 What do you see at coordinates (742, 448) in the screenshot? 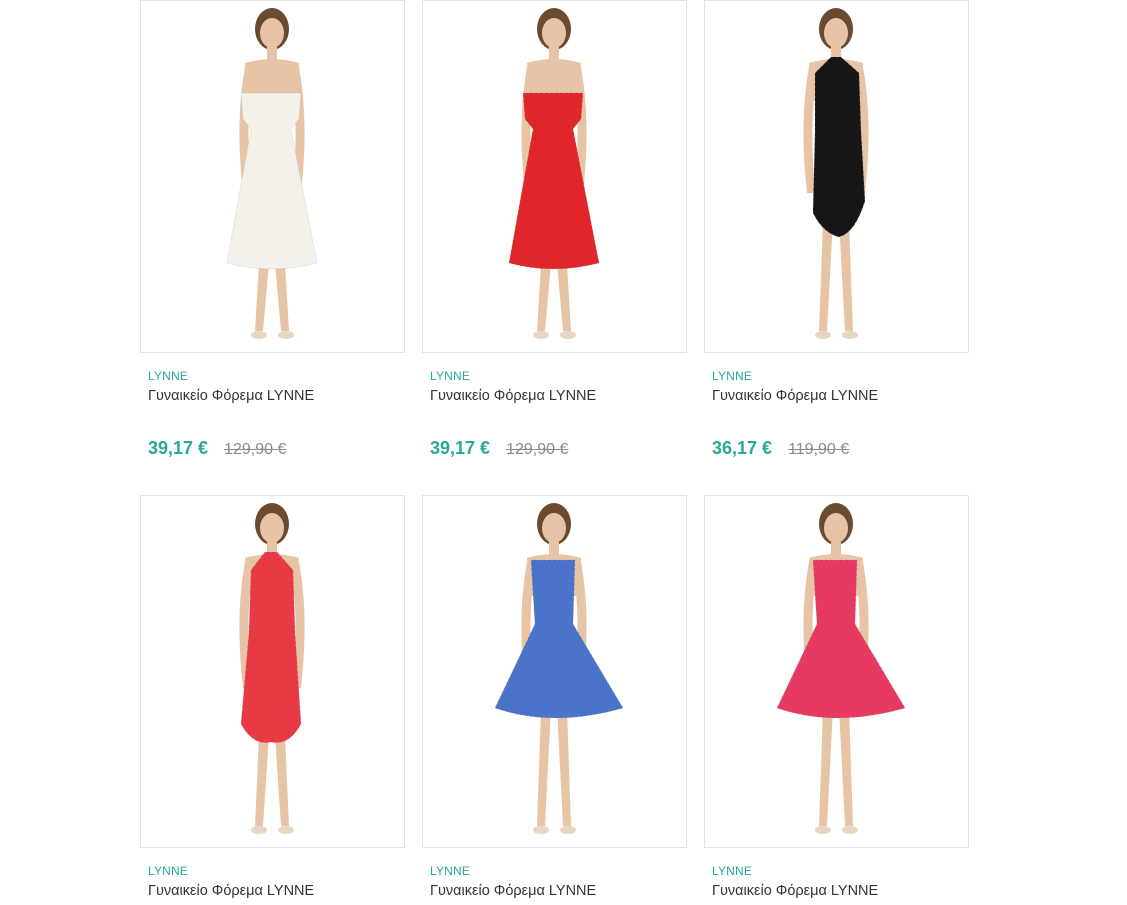
I see `sale-price: 36,17 €` at bounding box center [742, 448].